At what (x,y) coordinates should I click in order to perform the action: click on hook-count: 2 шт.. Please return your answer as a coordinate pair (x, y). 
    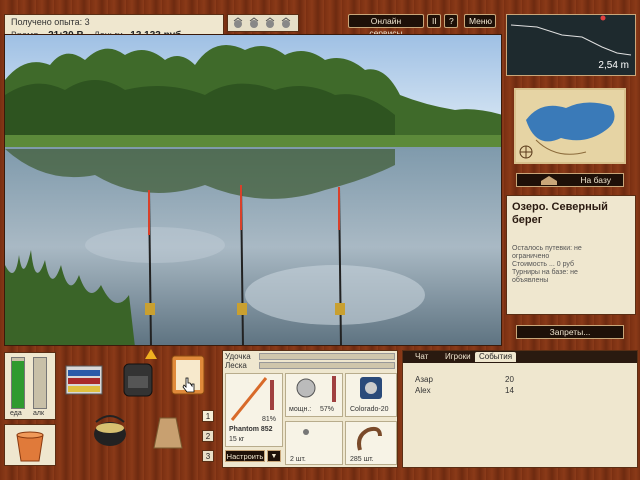
    Looking at the image, I should click on (298, 459).